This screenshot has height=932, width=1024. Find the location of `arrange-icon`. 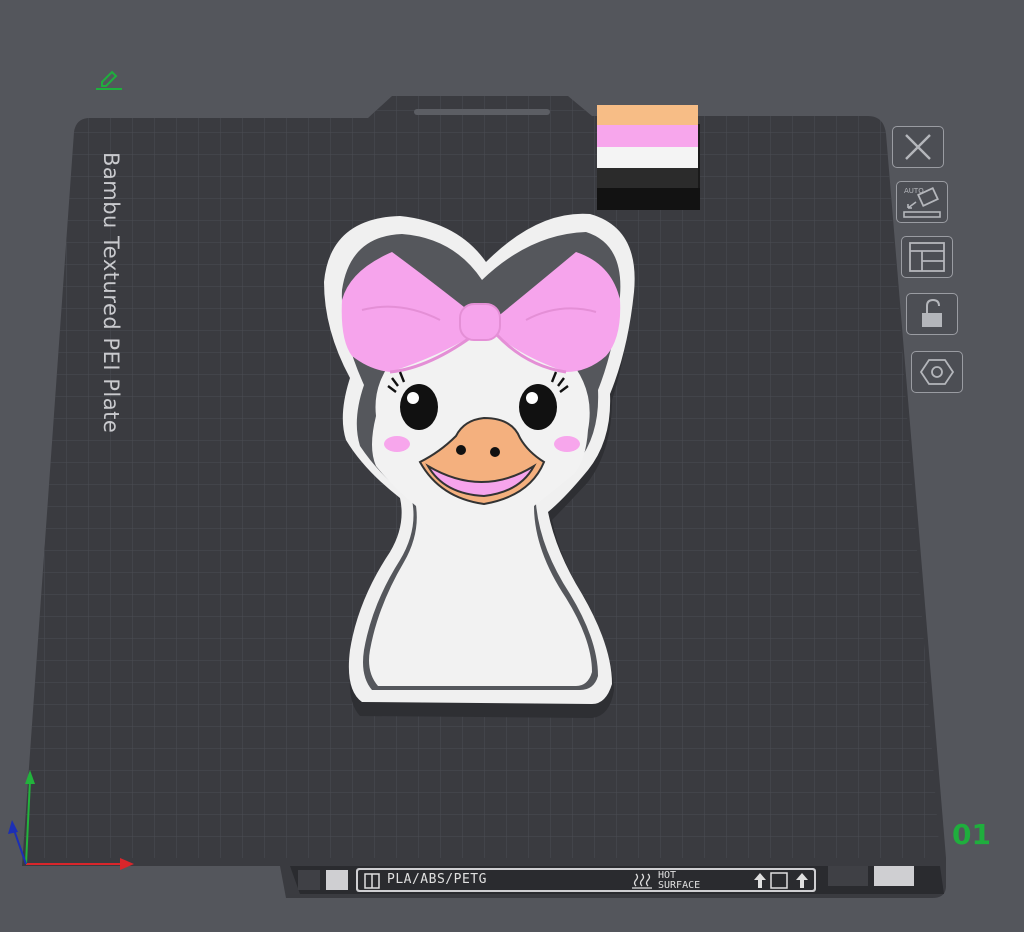

arrange-icon is located at coordinates (927, 257).